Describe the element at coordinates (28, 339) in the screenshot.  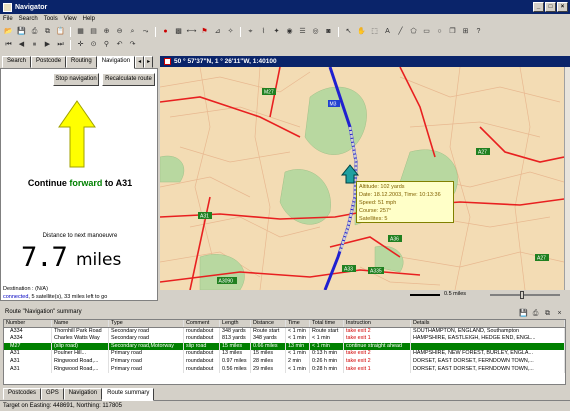
I see `cell-number: A334` at that location.